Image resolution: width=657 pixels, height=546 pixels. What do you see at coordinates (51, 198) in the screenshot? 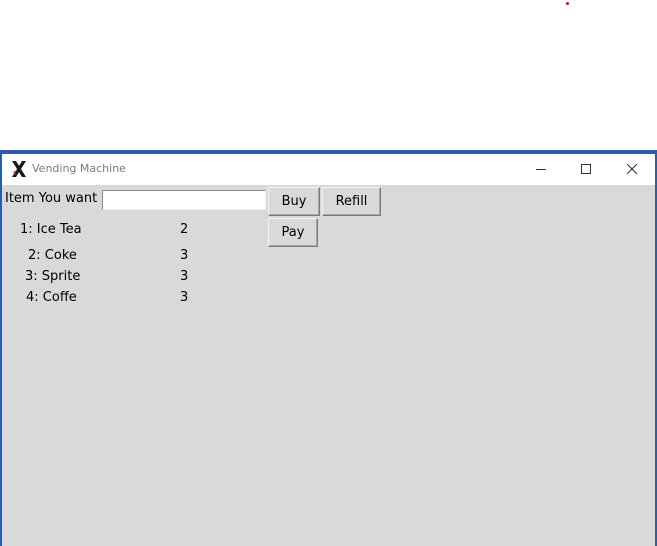
I see `item-prompt-label: Item You want` at bounding box center [51, 198].